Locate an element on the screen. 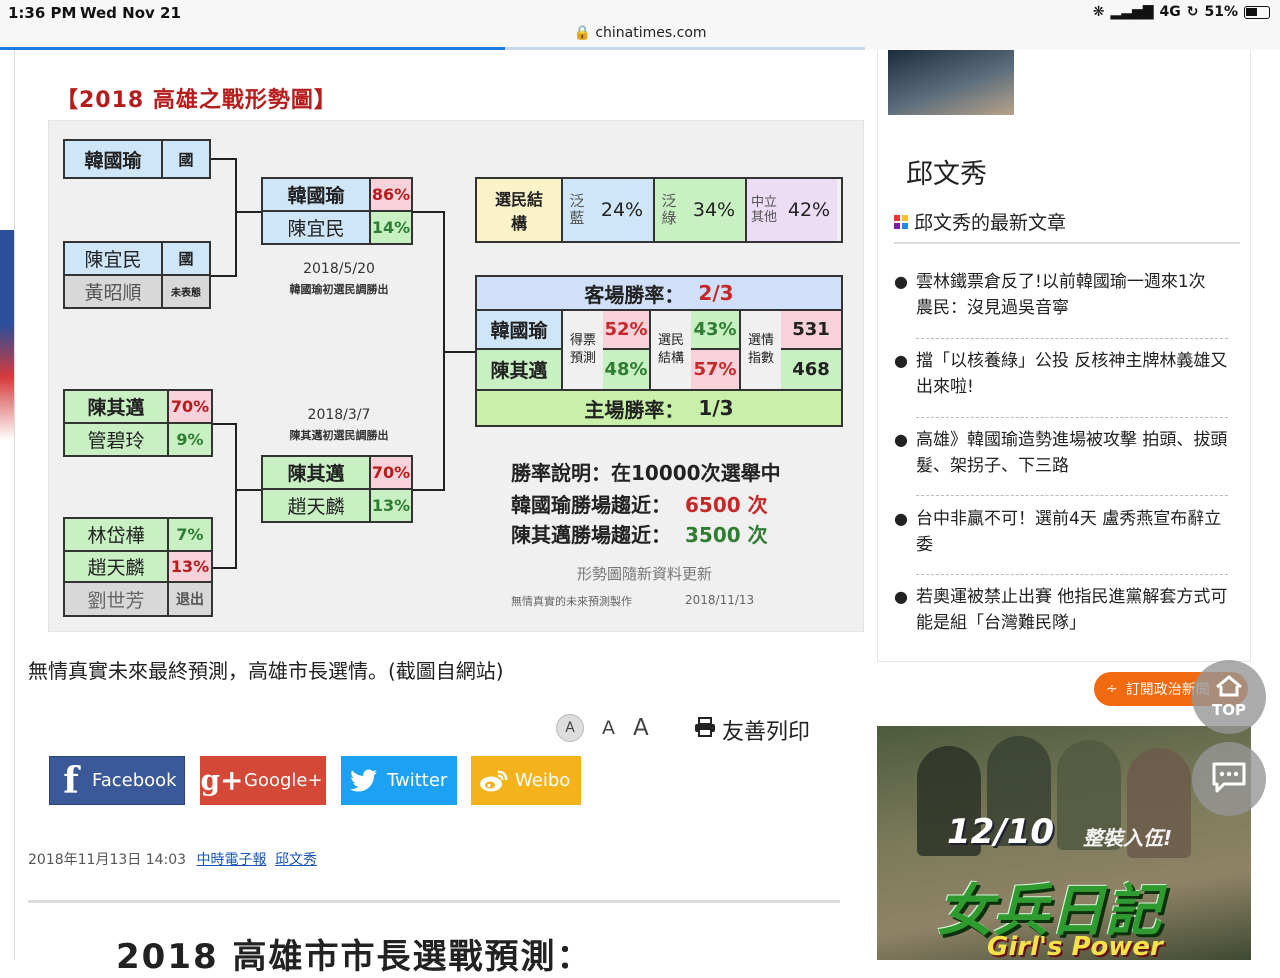  matchup-cand-b: 陳其邁 is located at coordinates (519, 369).